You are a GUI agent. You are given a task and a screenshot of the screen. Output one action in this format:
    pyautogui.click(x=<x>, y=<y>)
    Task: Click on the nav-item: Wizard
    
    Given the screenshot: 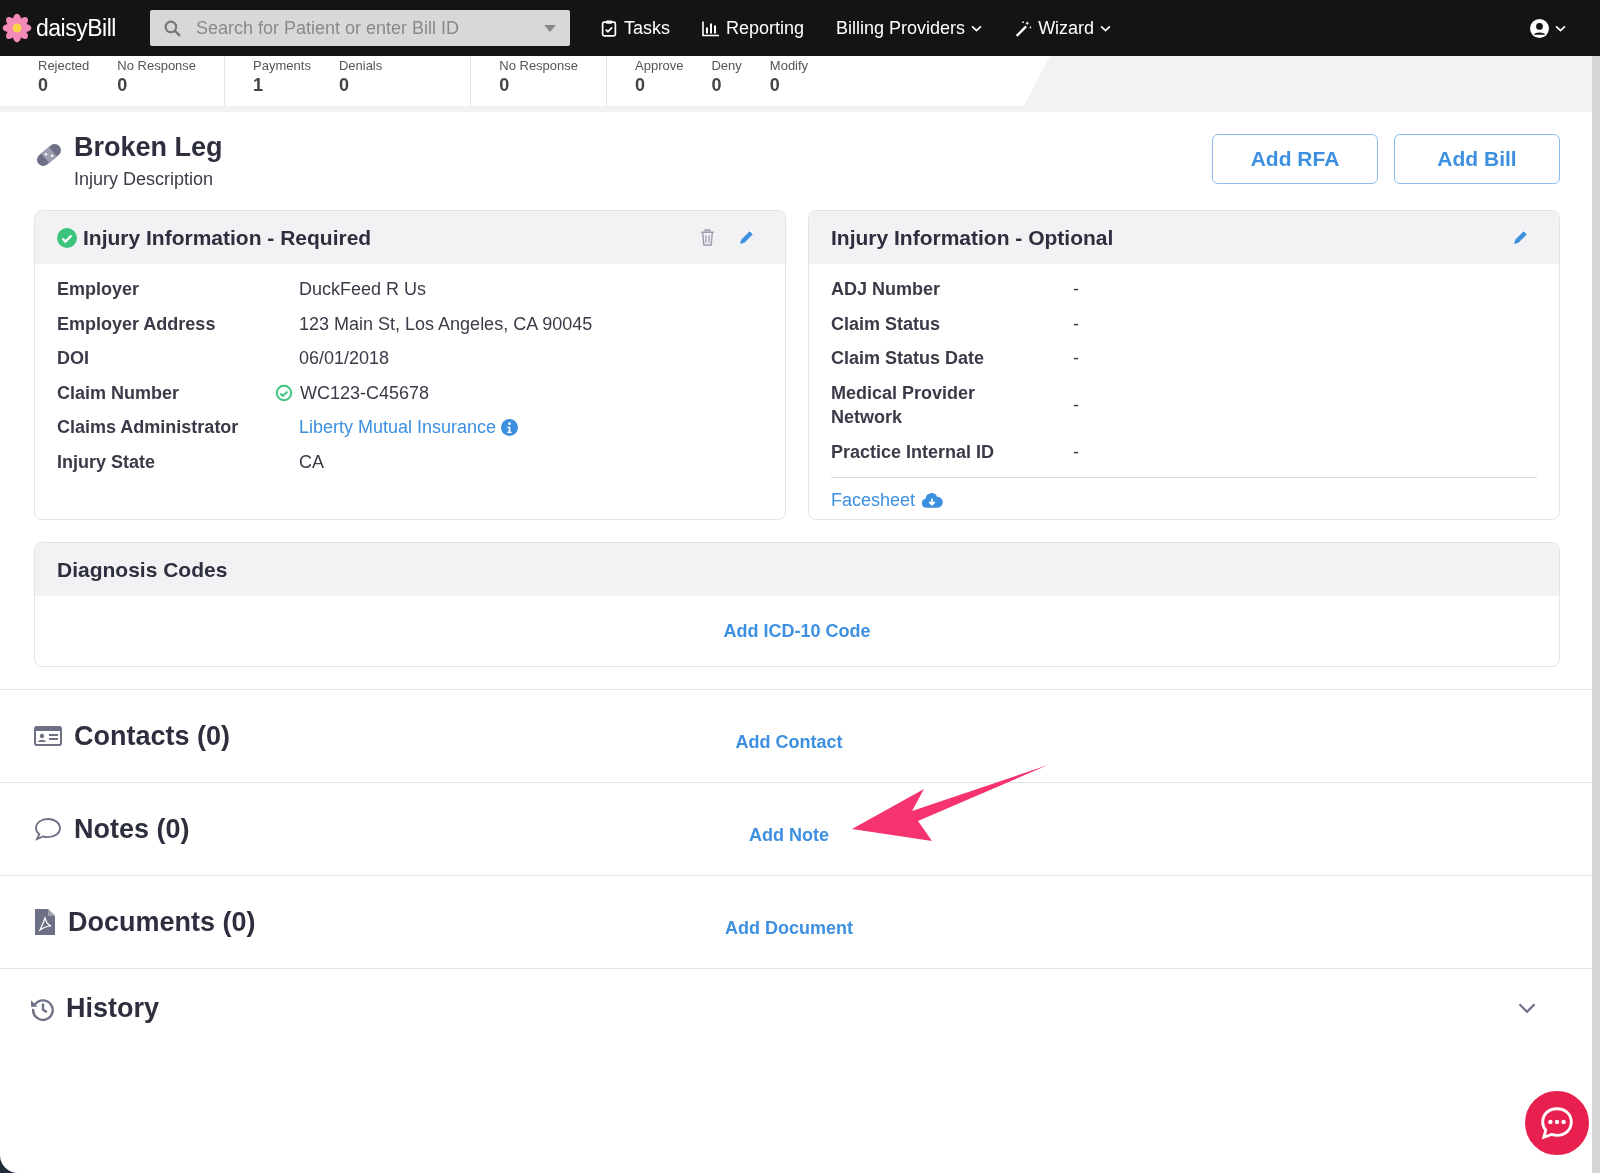 What is the action you would take?
    pyautogui.click(x=1063, y=28)
    